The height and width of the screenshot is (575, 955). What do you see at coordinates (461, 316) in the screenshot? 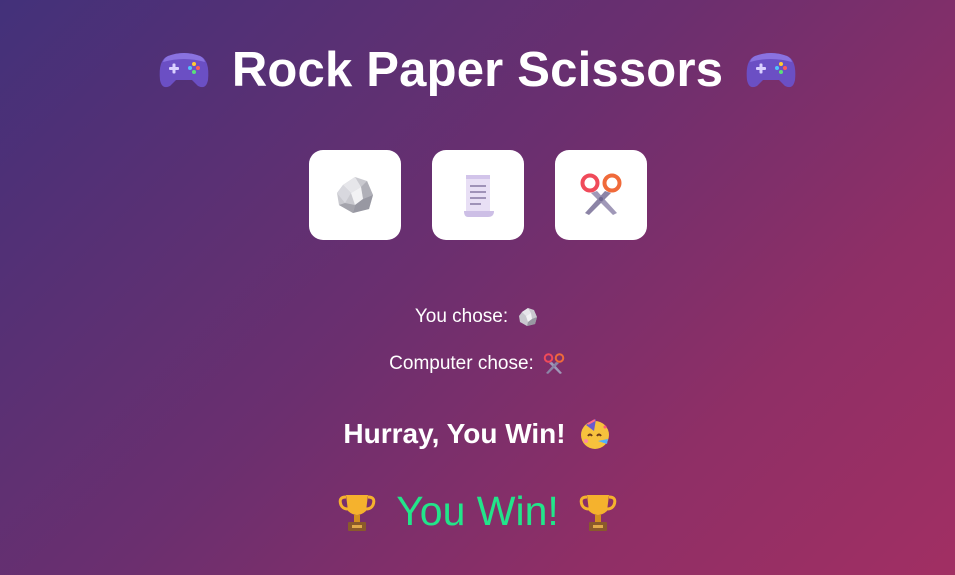
I see `you-chose-label: You chose:` at bounding box center [461, 316].